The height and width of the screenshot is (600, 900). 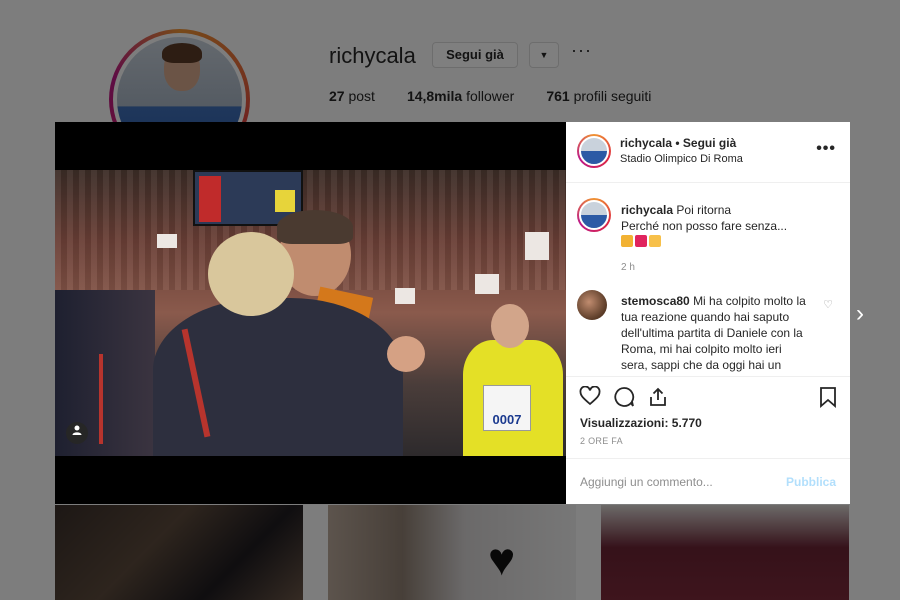 I want to click on publish-button: Pubblica, so click(x=811, y=482).